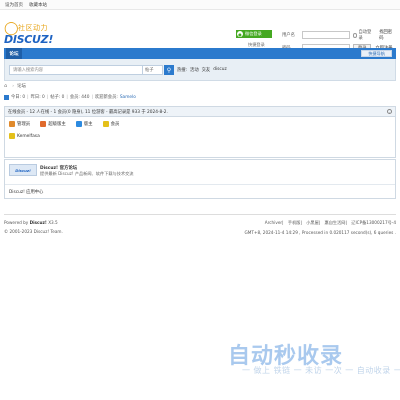  What do you see at coordinates (220, 70) in the screenshot?
I see `hot-term: discuz` at bounding box center [220, 70].